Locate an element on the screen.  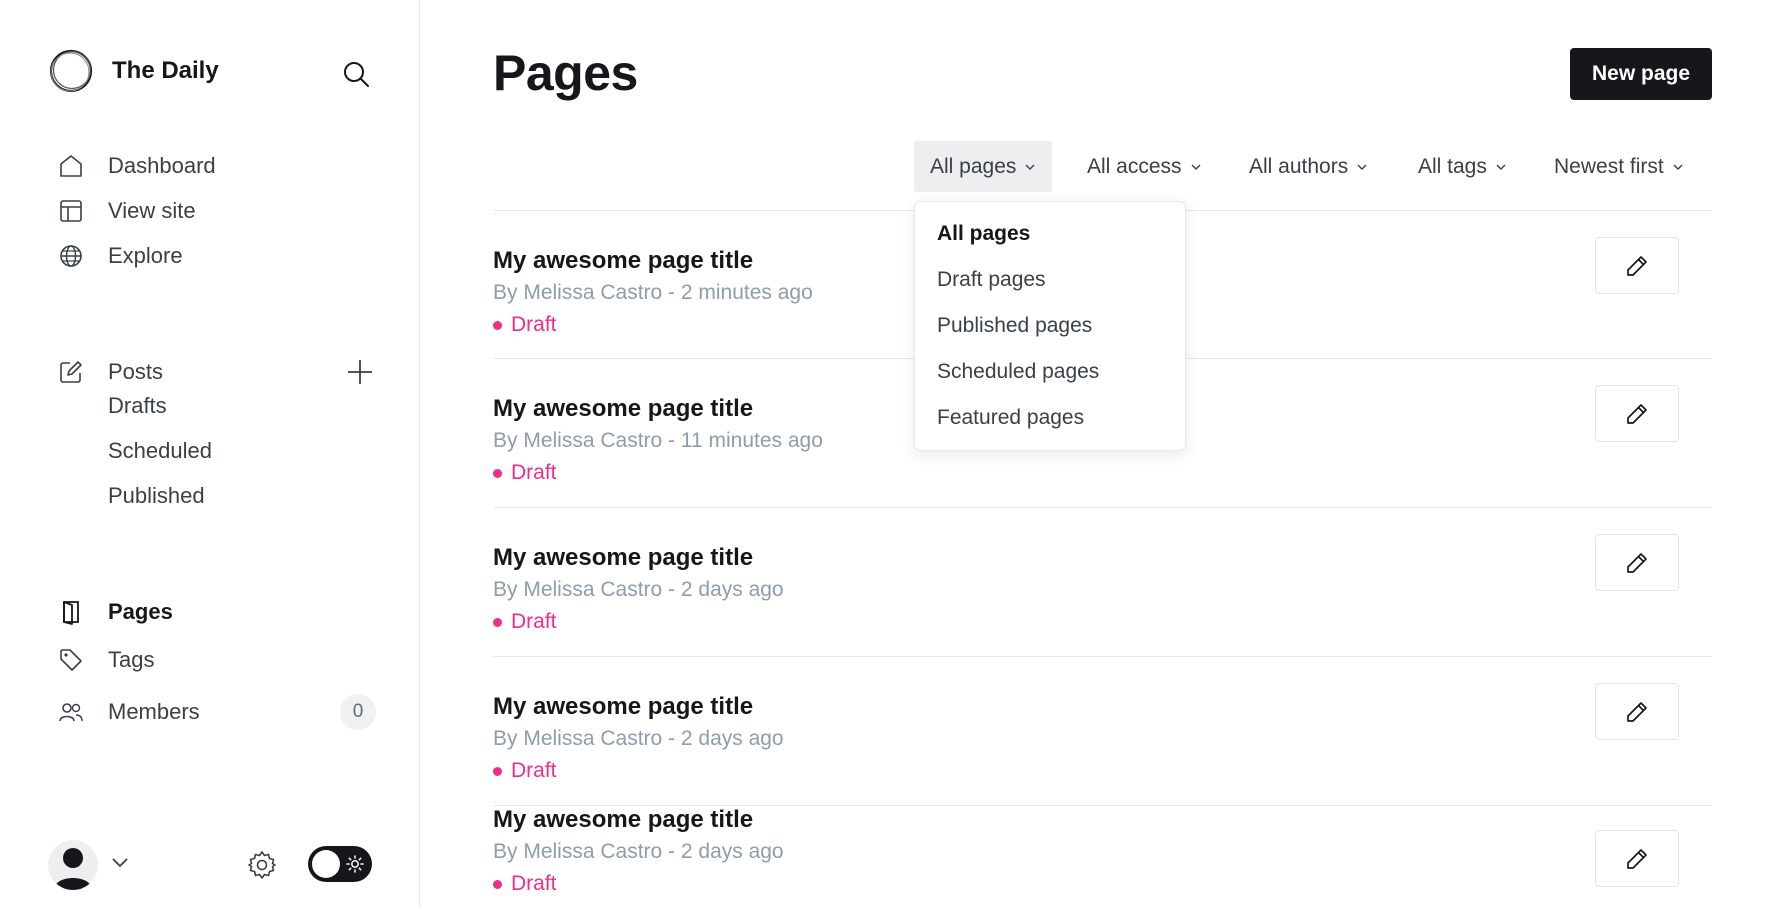
brand: The Daily is located at coordinates (133, 71).